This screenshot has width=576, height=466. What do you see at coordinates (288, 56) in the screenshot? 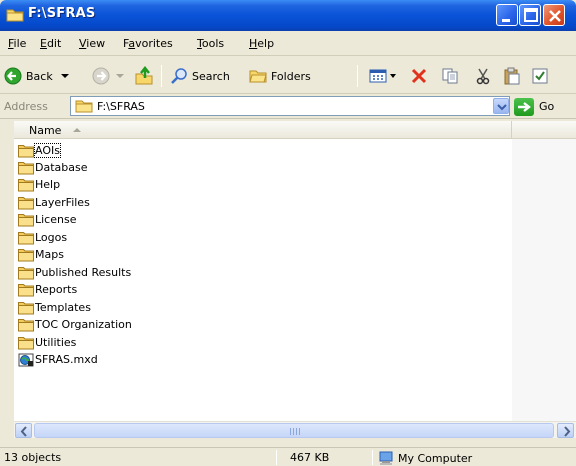
I see `menu-bar: File Edit View Favorites Tools Help` at bounding box center [288, 56].